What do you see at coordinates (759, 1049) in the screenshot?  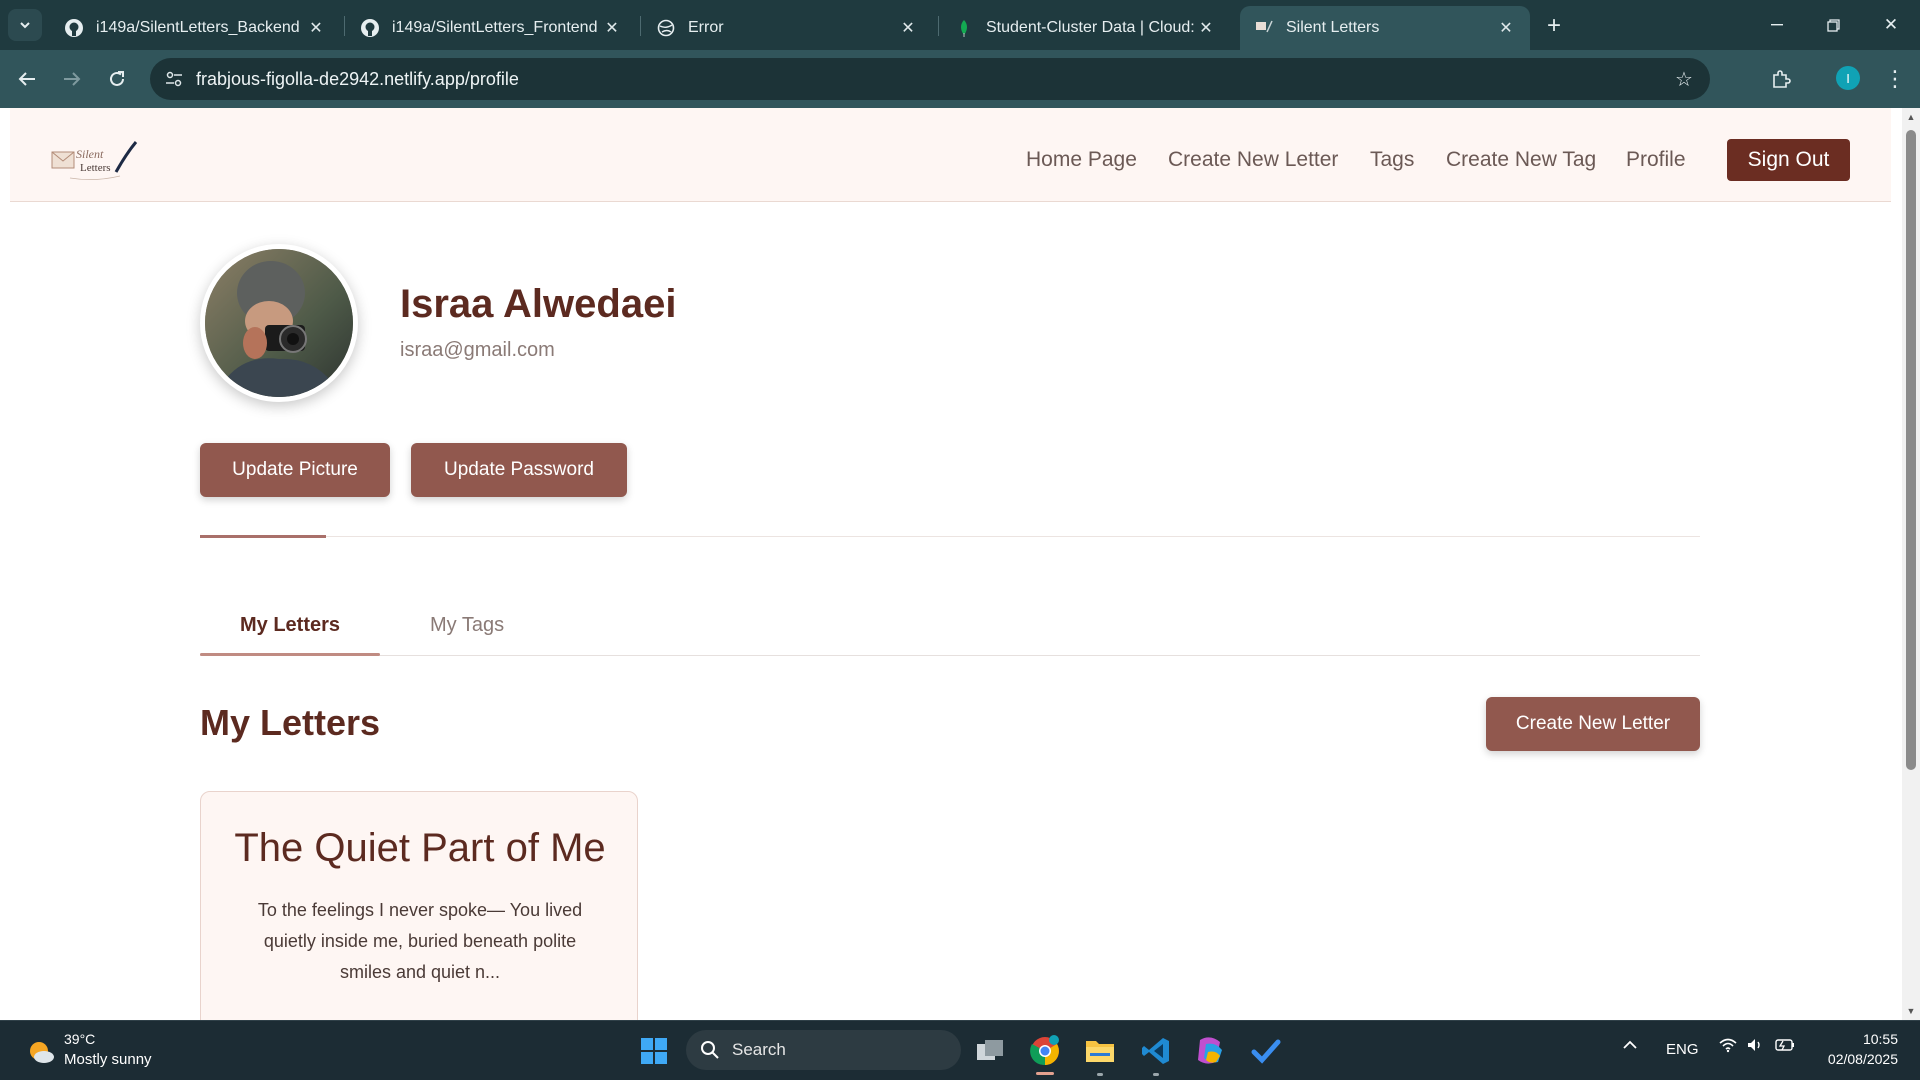 I see `search-label: Search` at bounding box center [759, 1049].